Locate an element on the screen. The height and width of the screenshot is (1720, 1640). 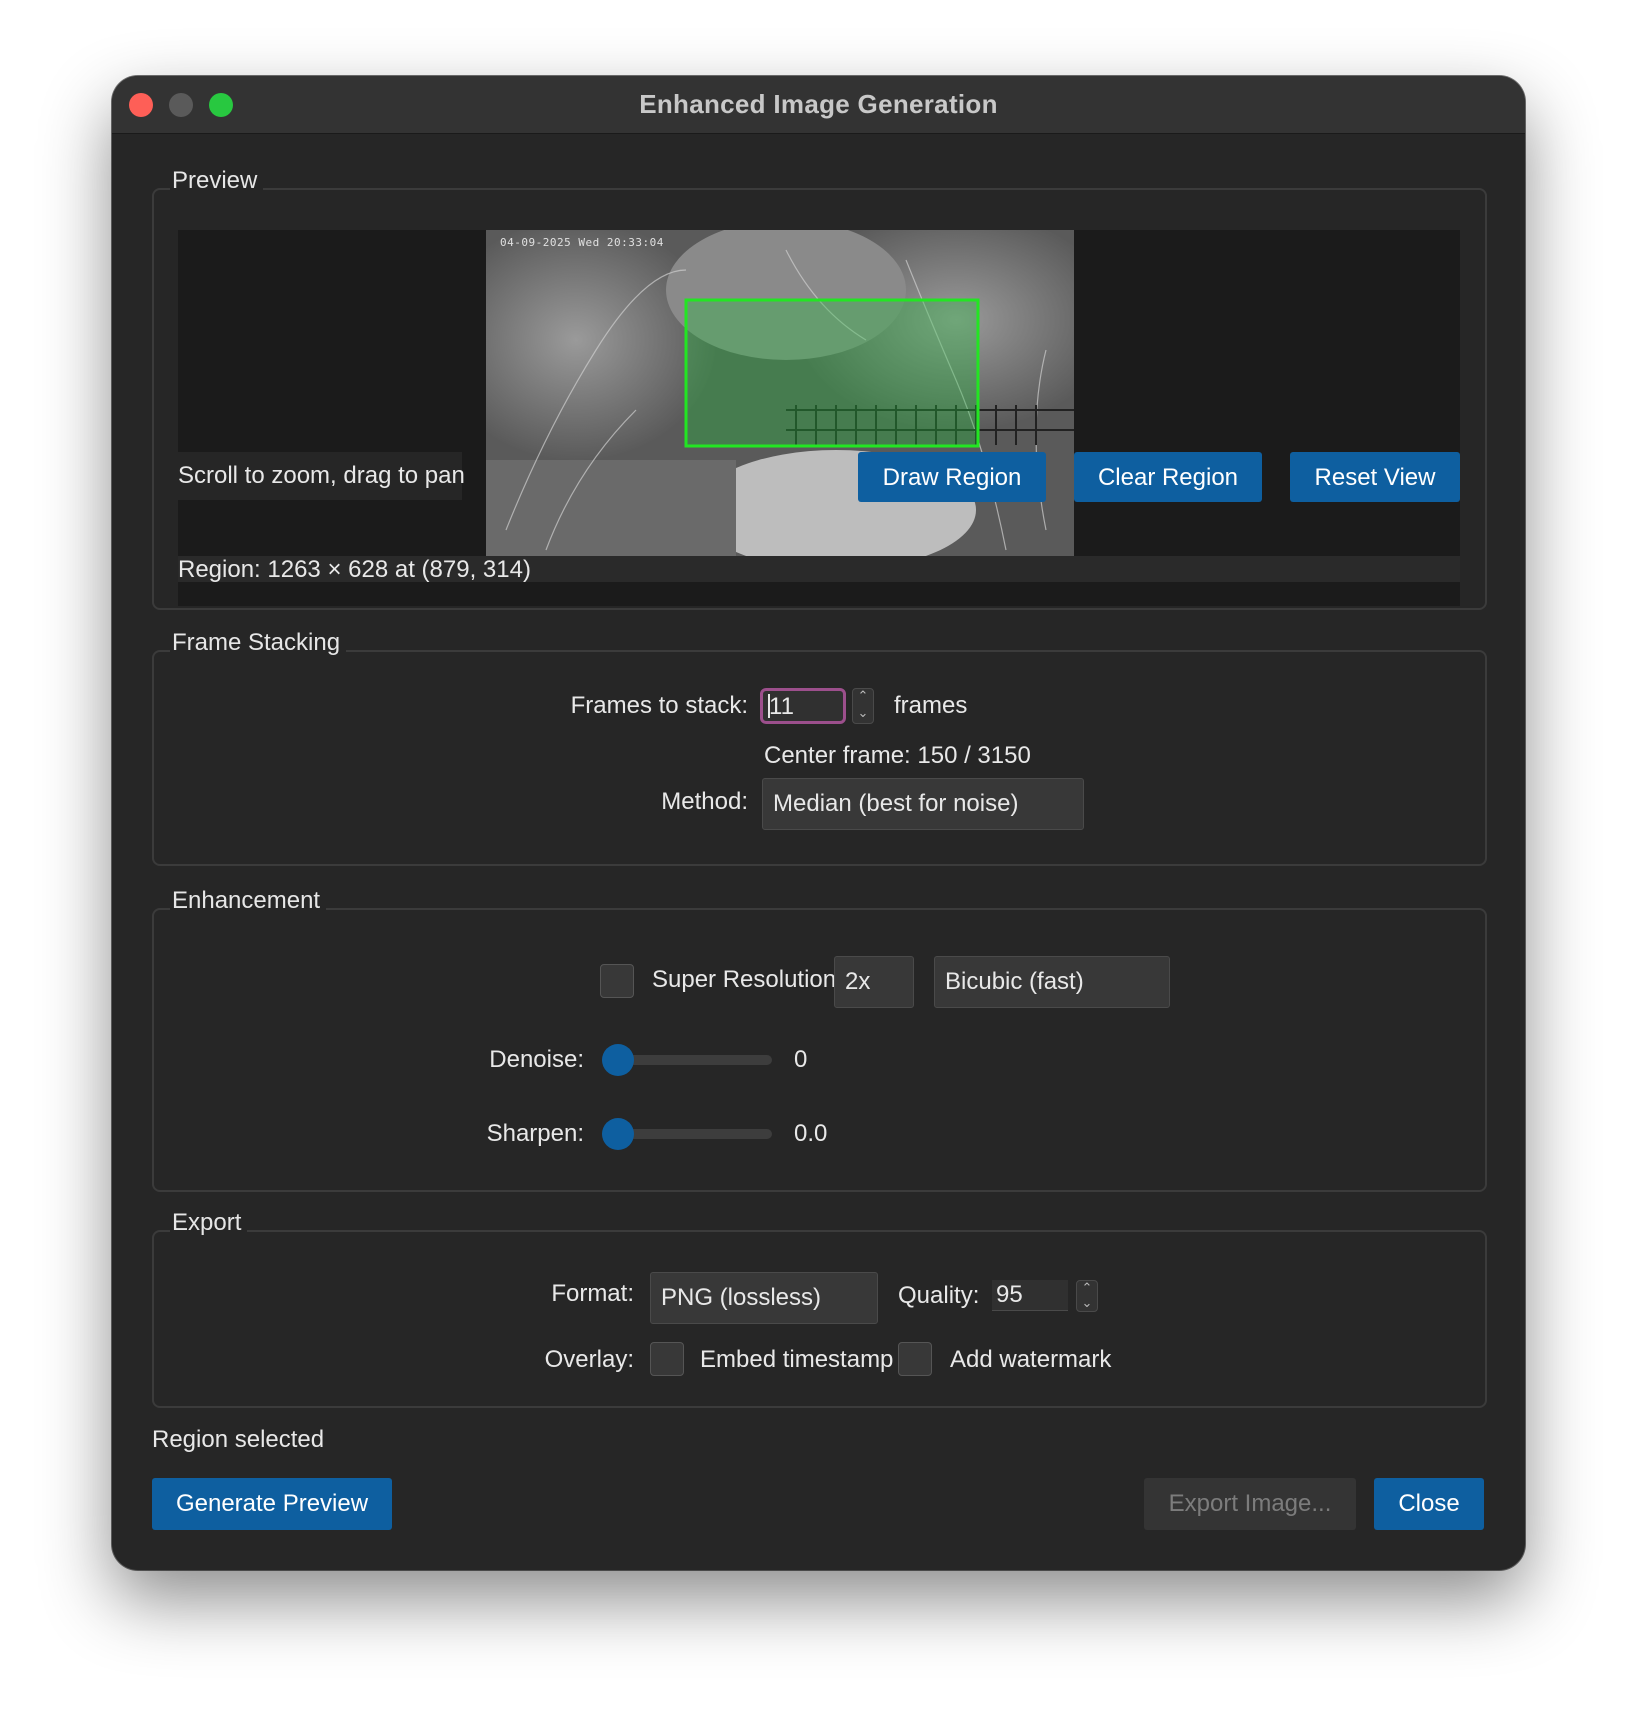
method-label: Method: is located at coordinates (704, 801).